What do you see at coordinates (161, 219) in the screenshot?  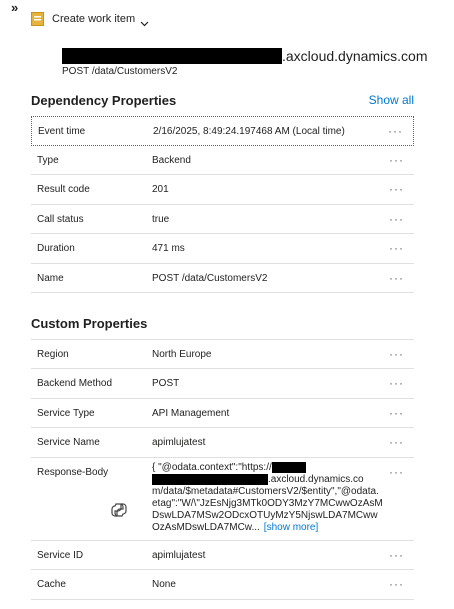 I see `property-value: true` at bounding box center [161, 219].